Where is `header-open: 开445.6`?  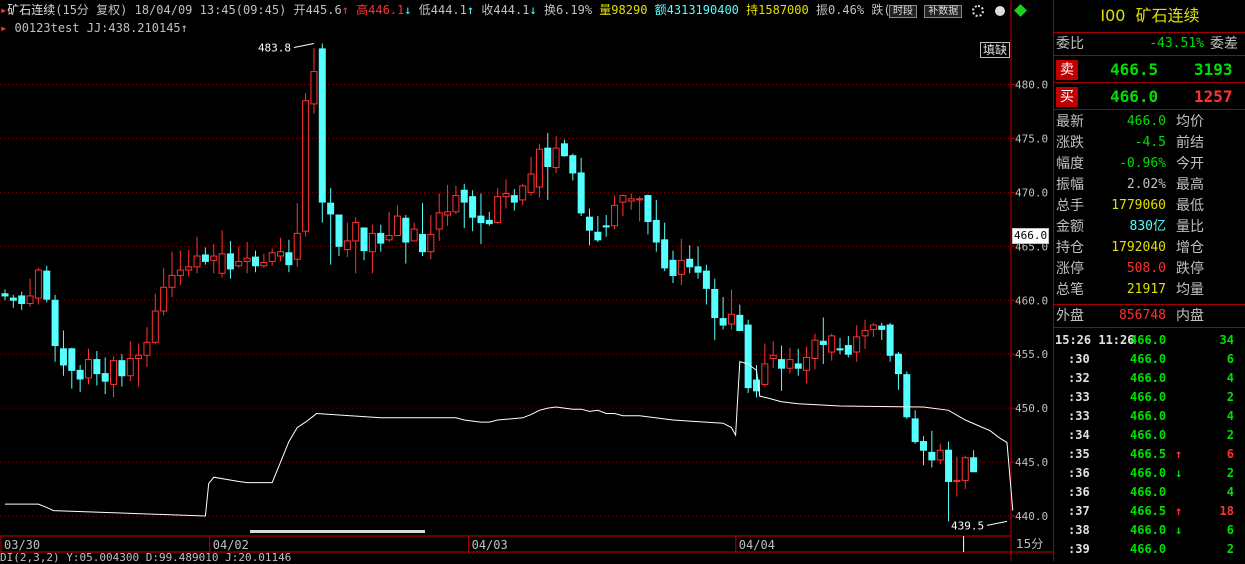 header-open: 开445.6 is located at coordinates (317, 10).